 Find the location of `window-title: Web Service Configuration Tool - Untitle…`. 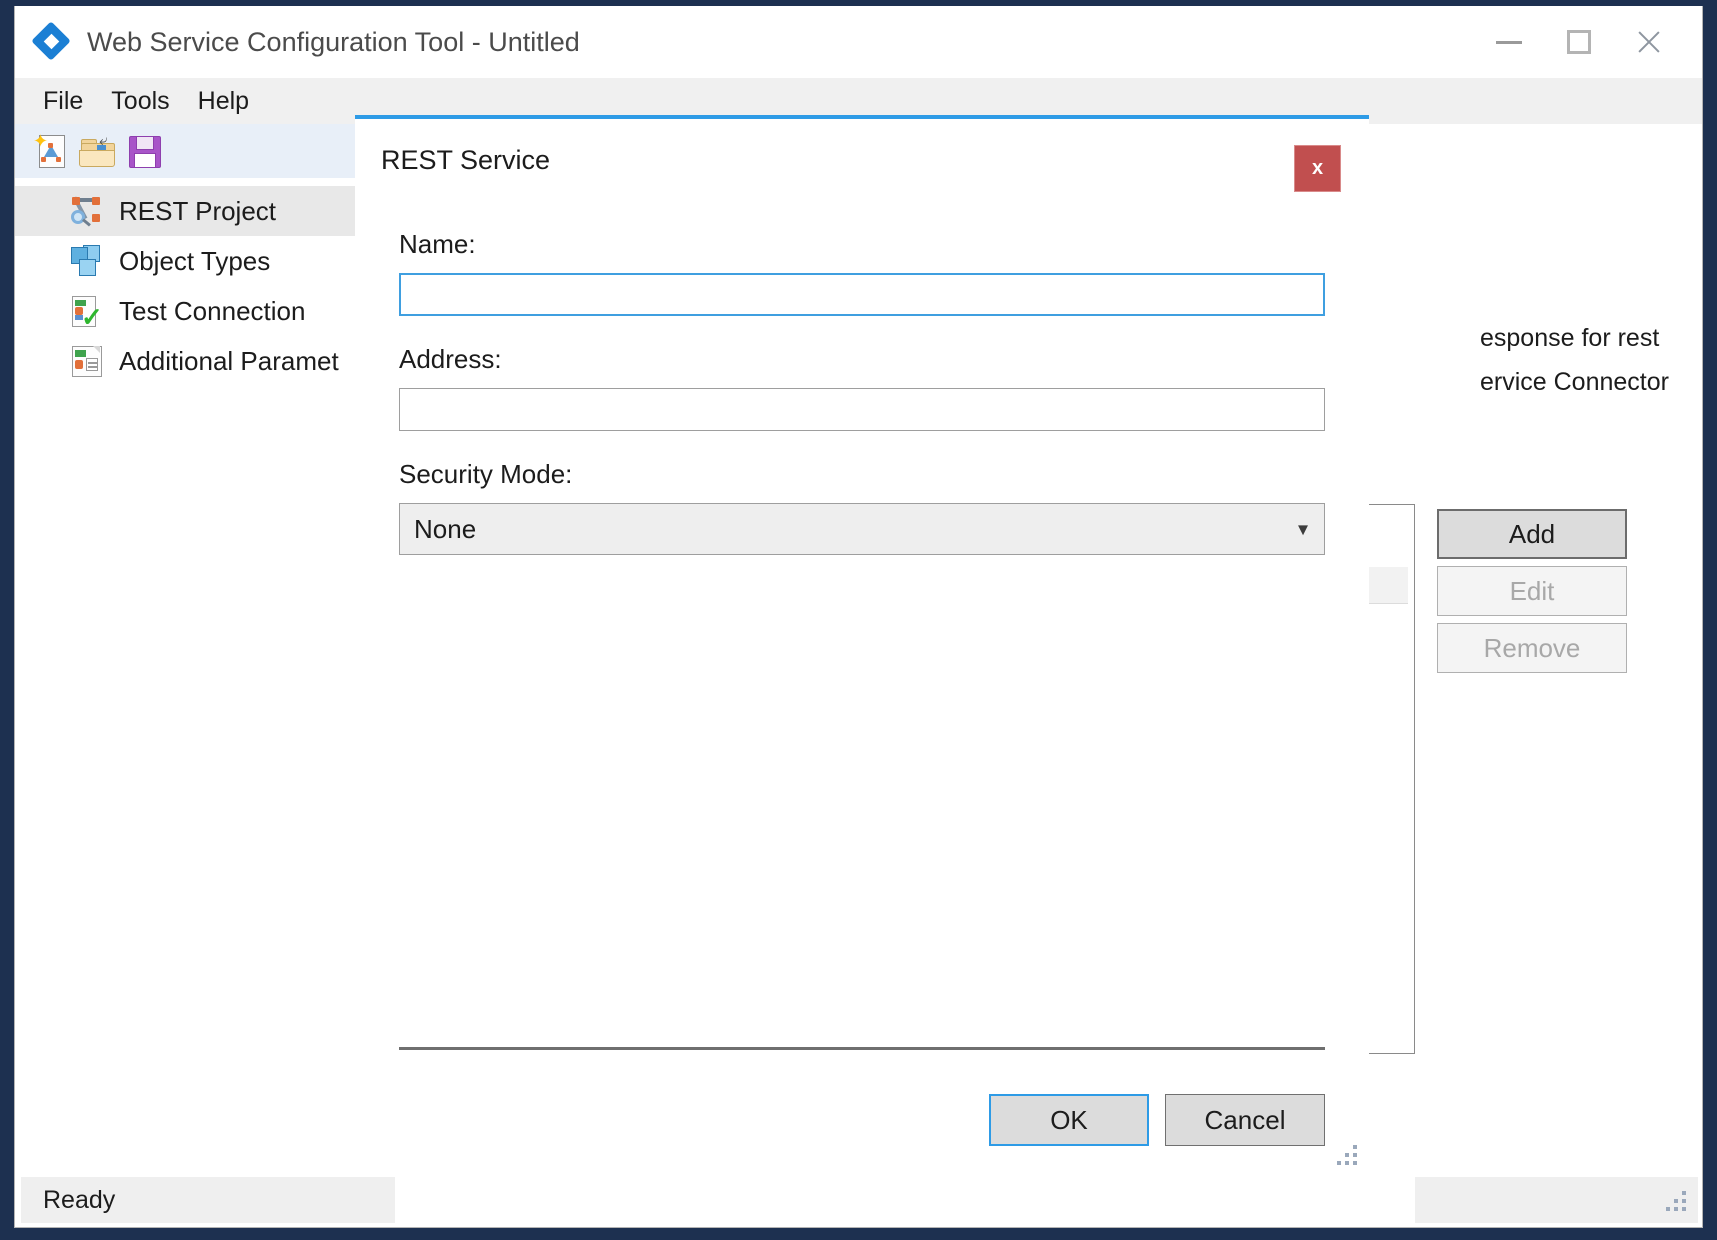

window-title: Web Service Configuration Tool - Untitle… is located at coordinates (333, 41).